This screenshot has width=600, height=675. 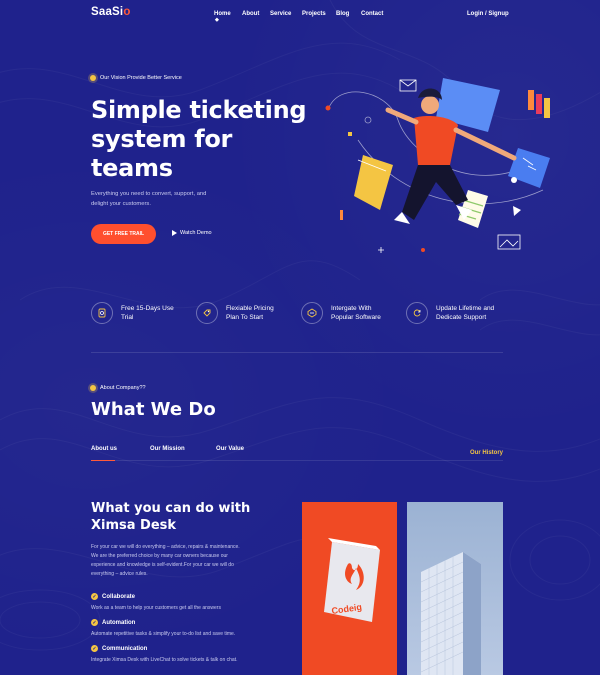 I want to click on nav-service: Service, so click(x=280, y=14).